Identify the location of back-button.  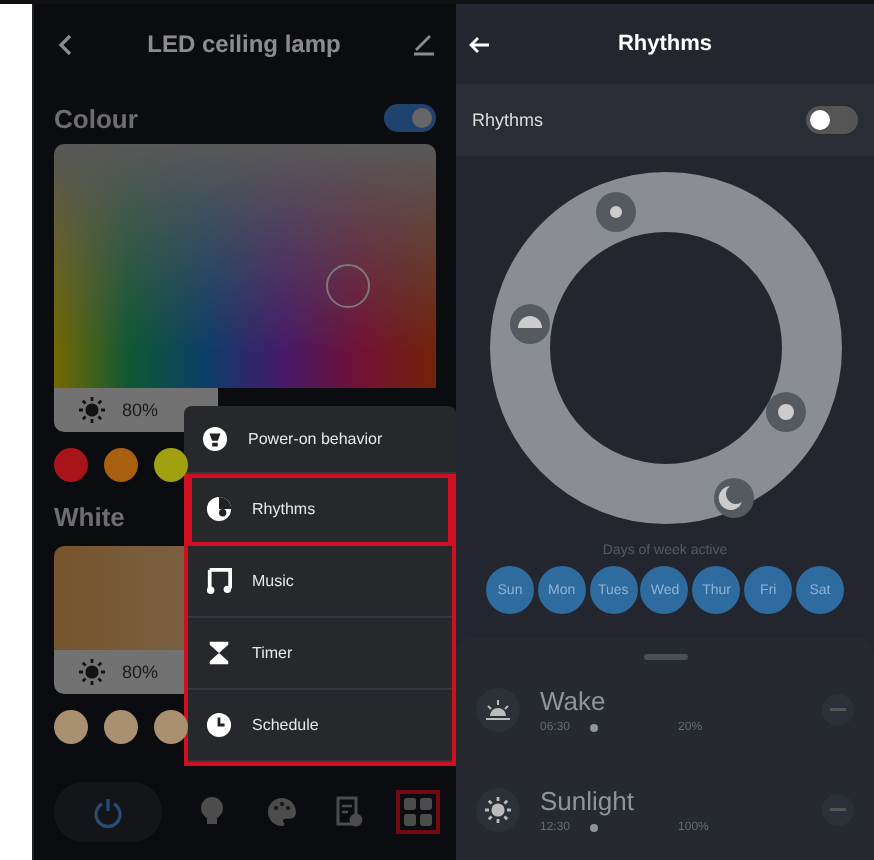
(65, 44).